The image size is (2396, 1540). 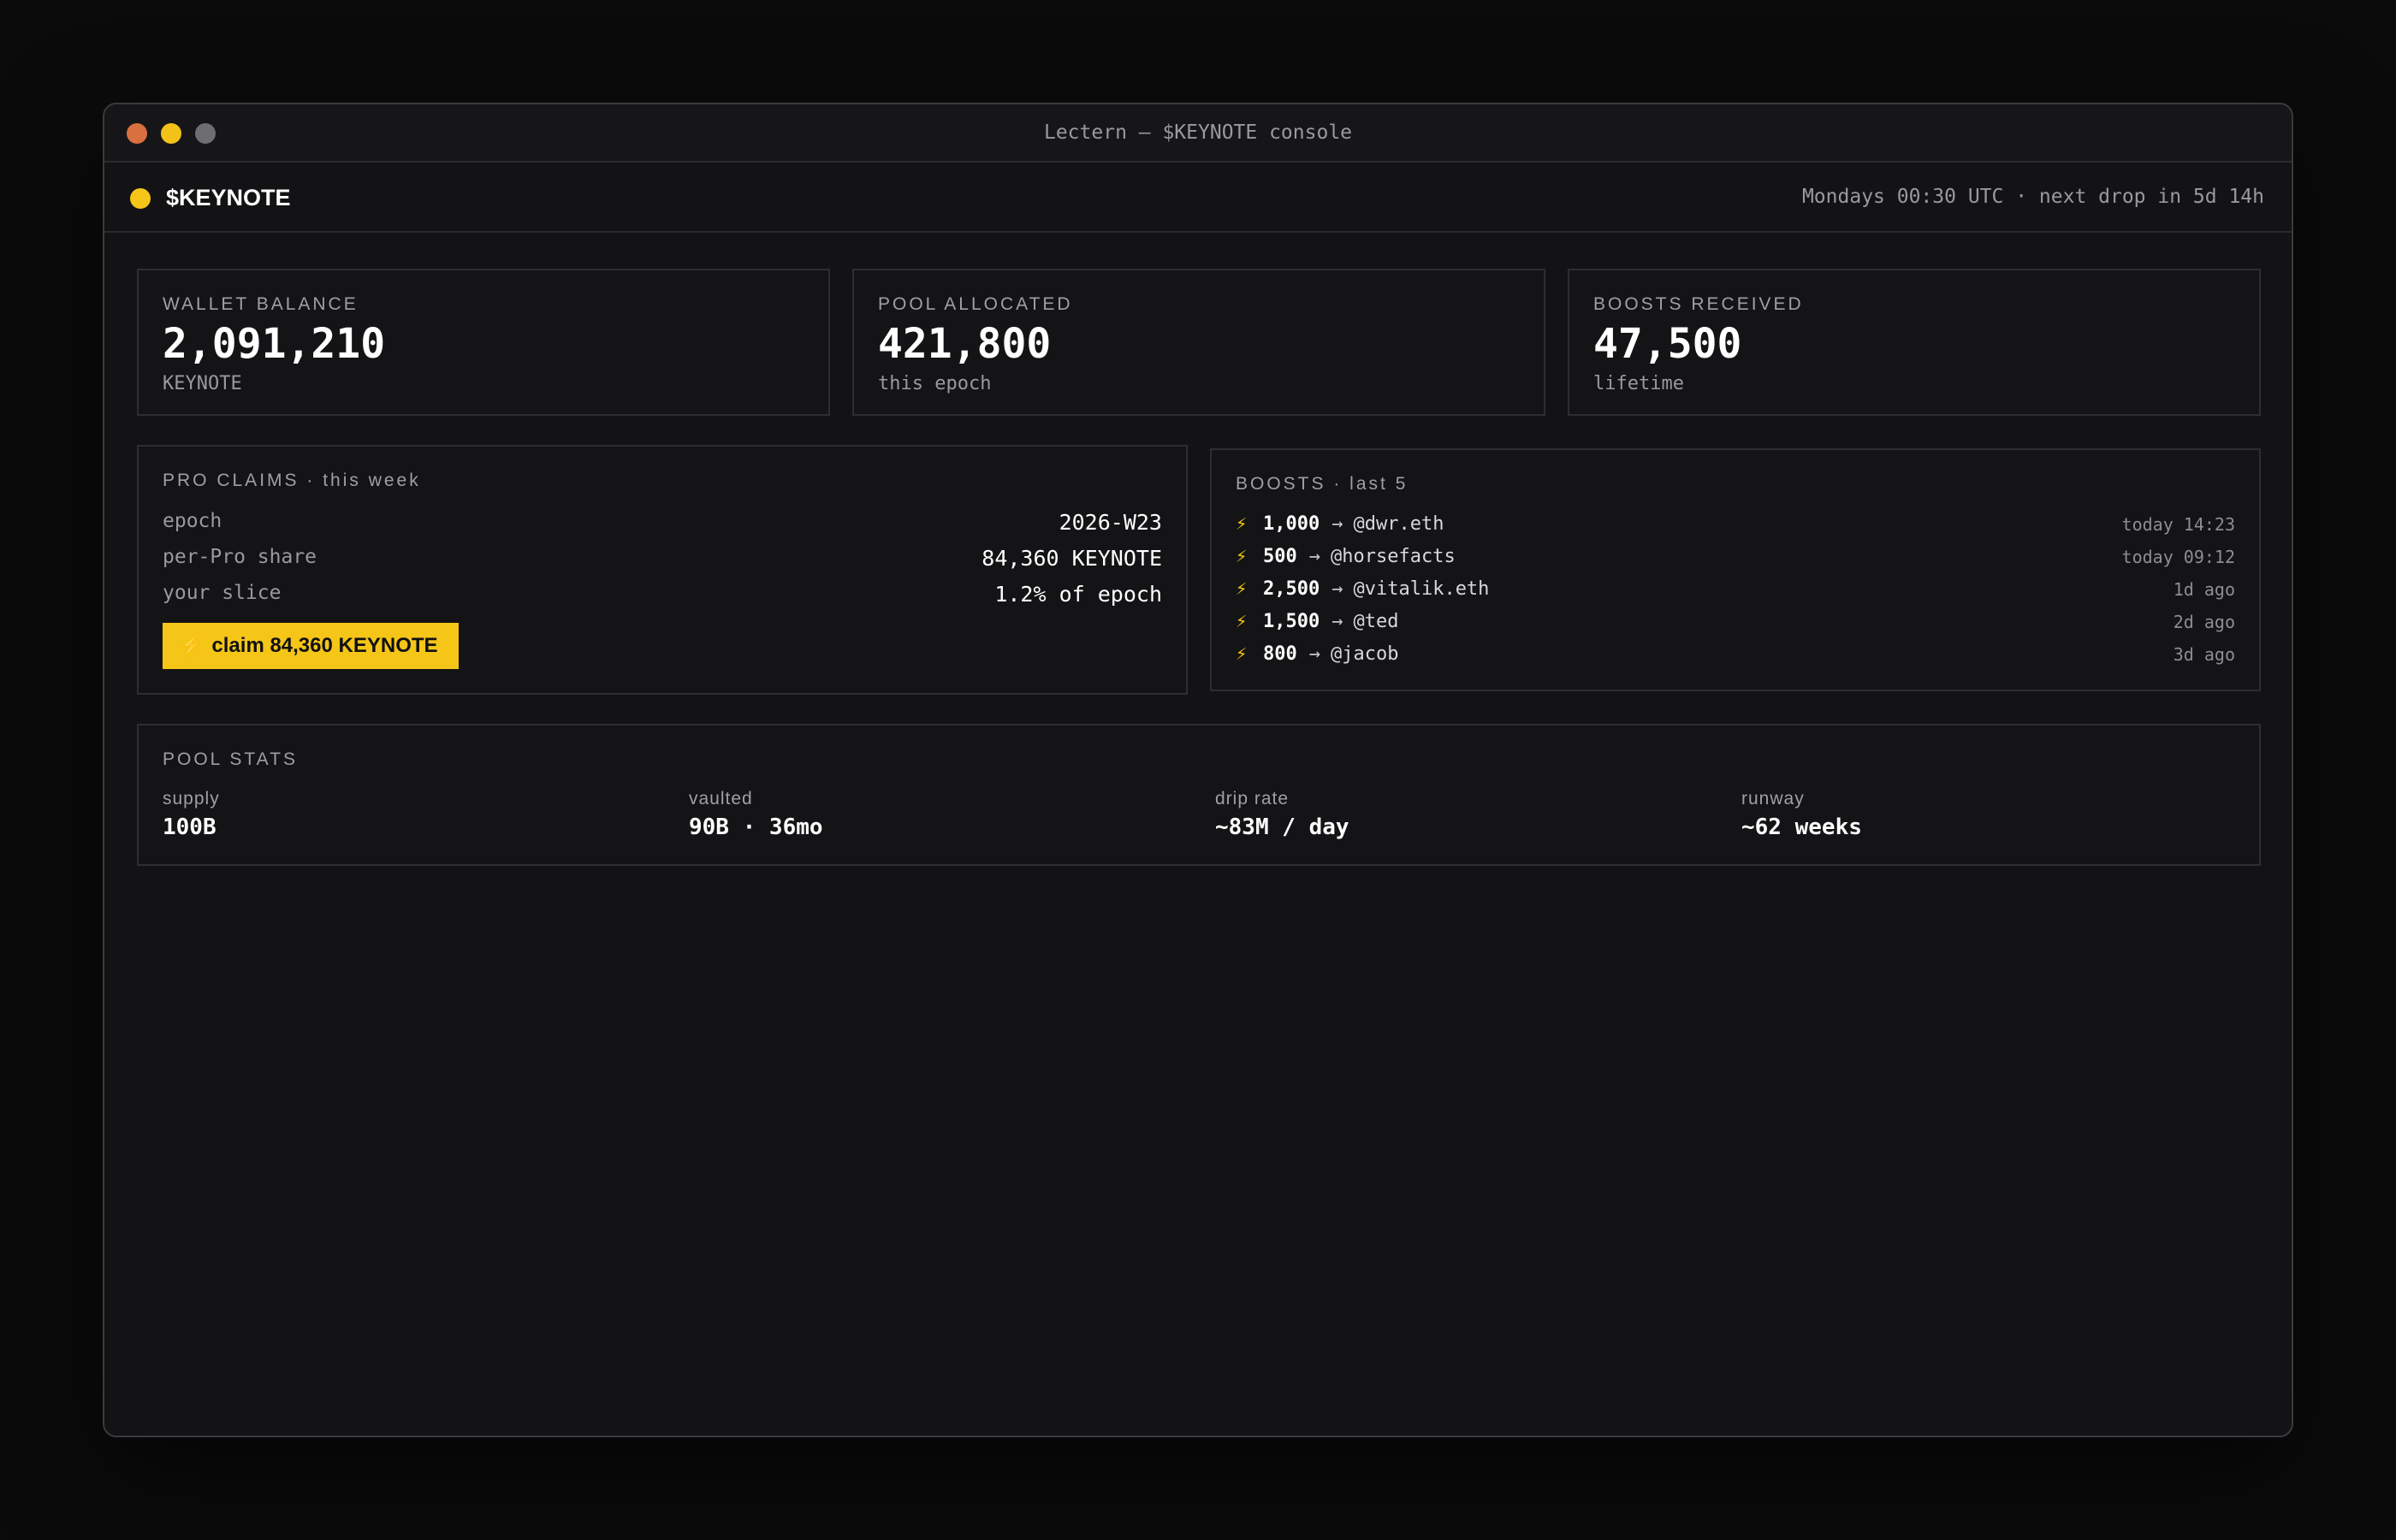 I want to click on pool-stat-key: drip rate, so click(x=1253, y=798).